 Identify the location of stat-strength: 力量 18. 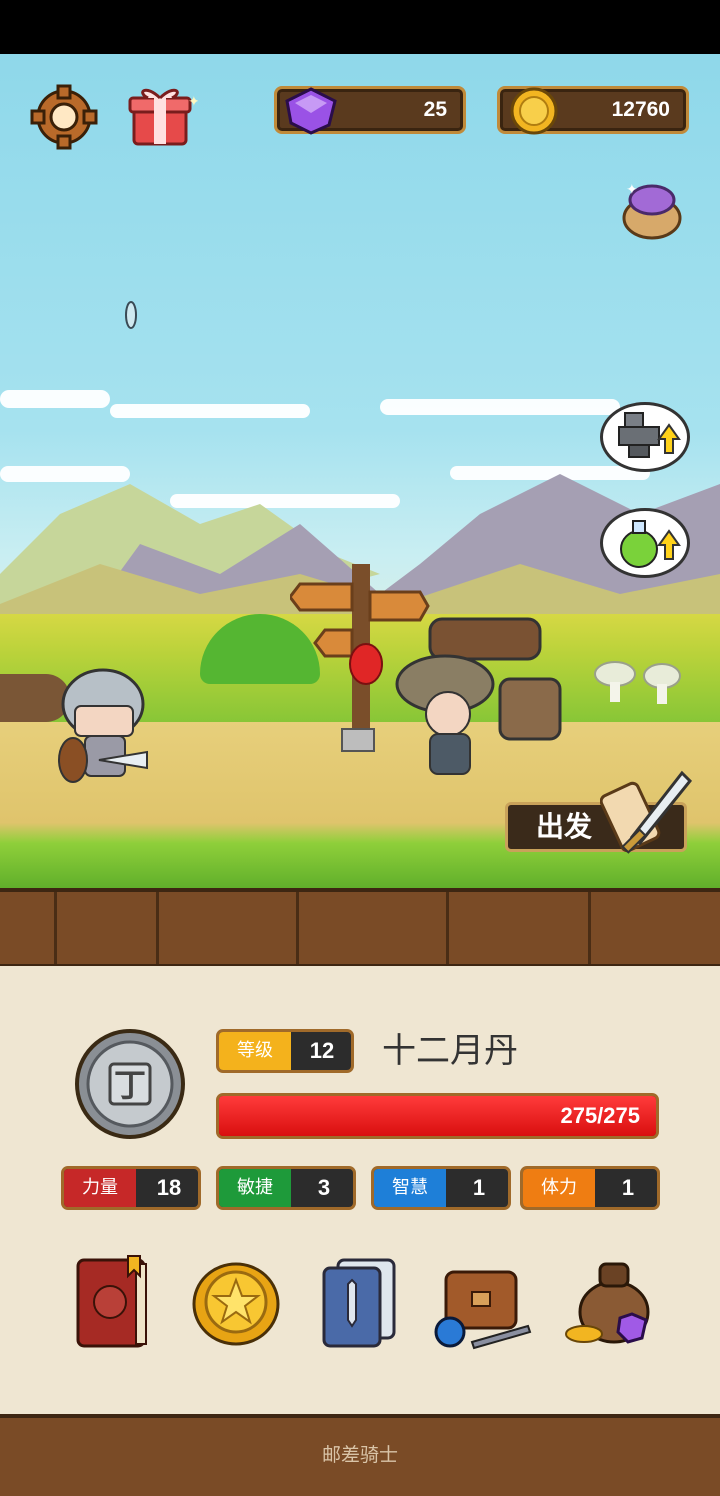
(131, 1188).